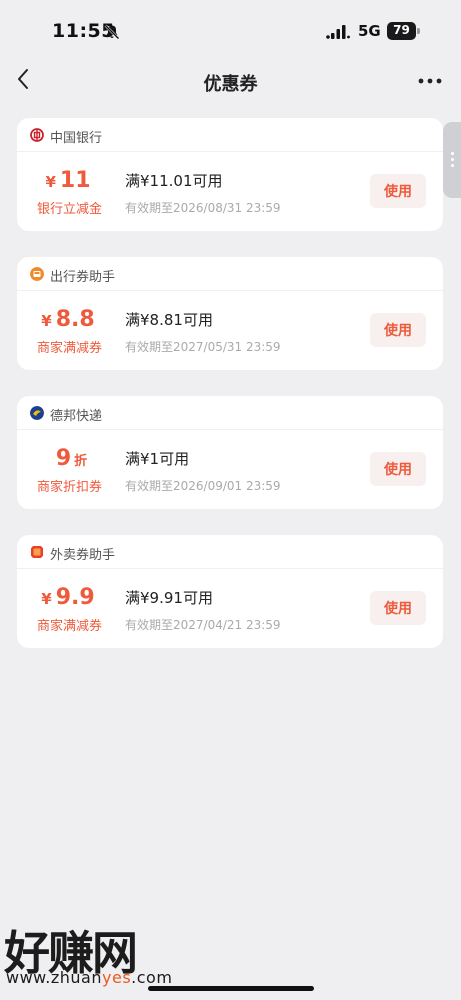 The width and height of the screenshot is (461, 1000). What do you see at coordinates (68, 180) in the screenshot?
I see `coupon-amount: ¥11` at bounding box center [68, 180].